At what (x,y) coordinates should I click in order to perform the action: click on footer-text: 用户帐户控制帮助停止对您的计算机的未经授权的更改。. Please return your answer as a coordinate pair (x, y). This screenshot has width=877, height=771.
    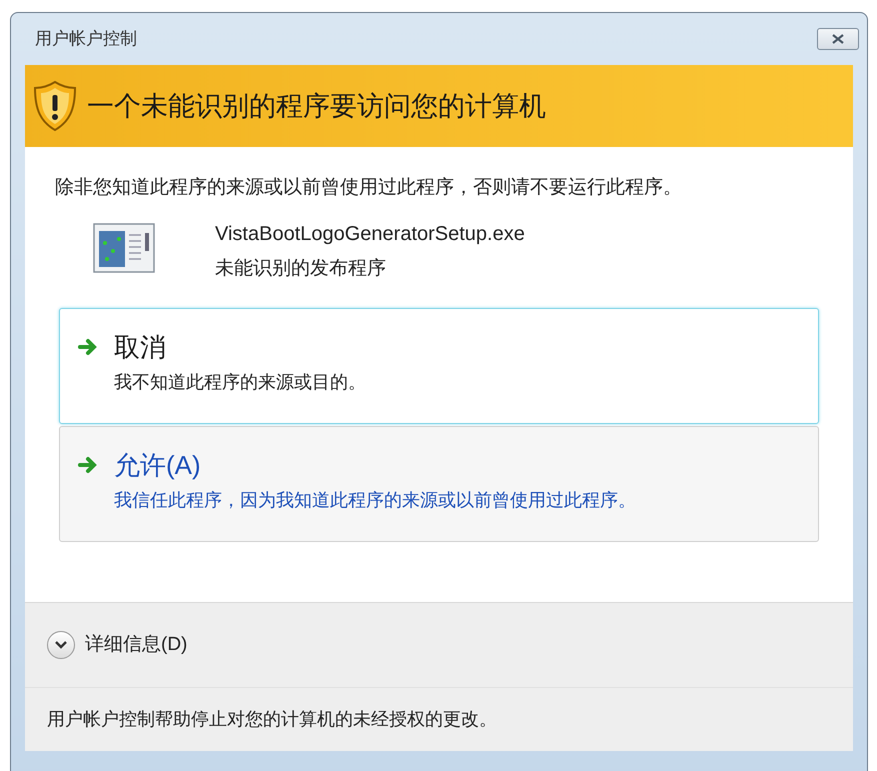
    Looking at the image, I should click on (272, 719).